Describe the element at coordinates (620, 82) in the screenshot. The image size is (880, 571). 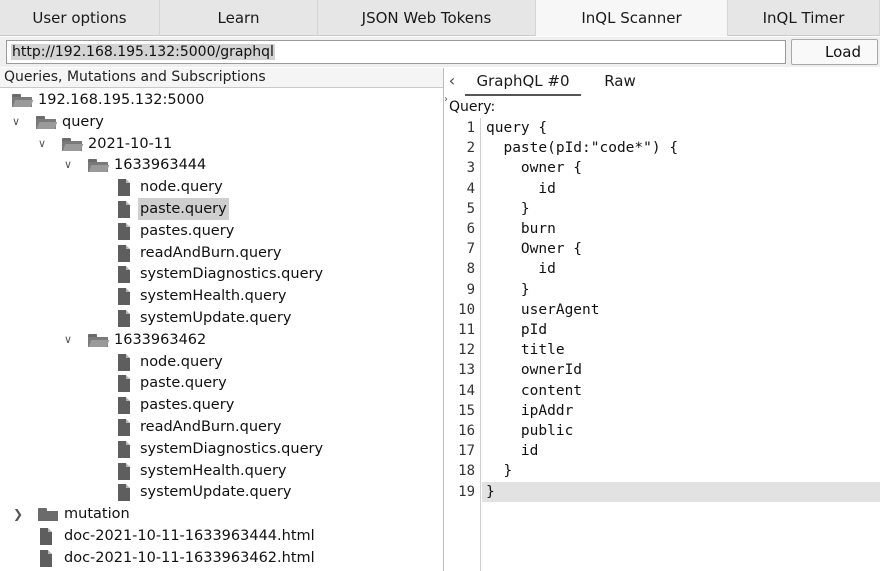
I see `tab-raw: Raw` at that location.